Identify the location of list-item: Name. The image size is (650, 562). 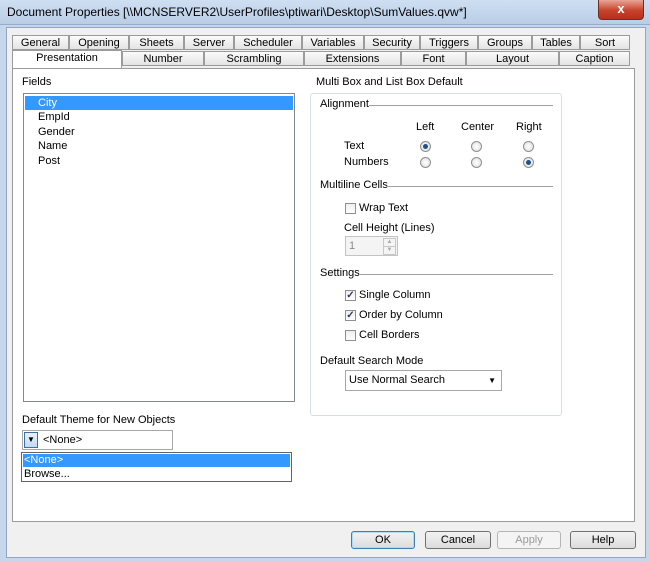
(52, 146).